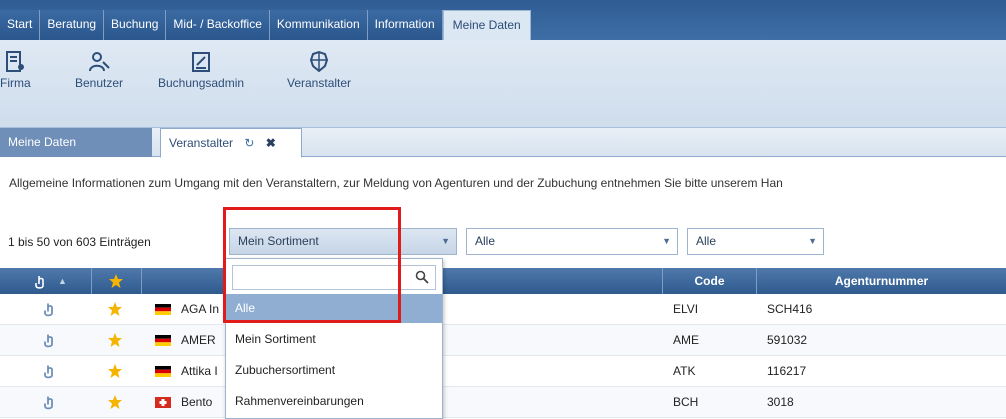 The image size is (1006, 419). I want to click on tab-buchung: Buchung, so click(135, 25).